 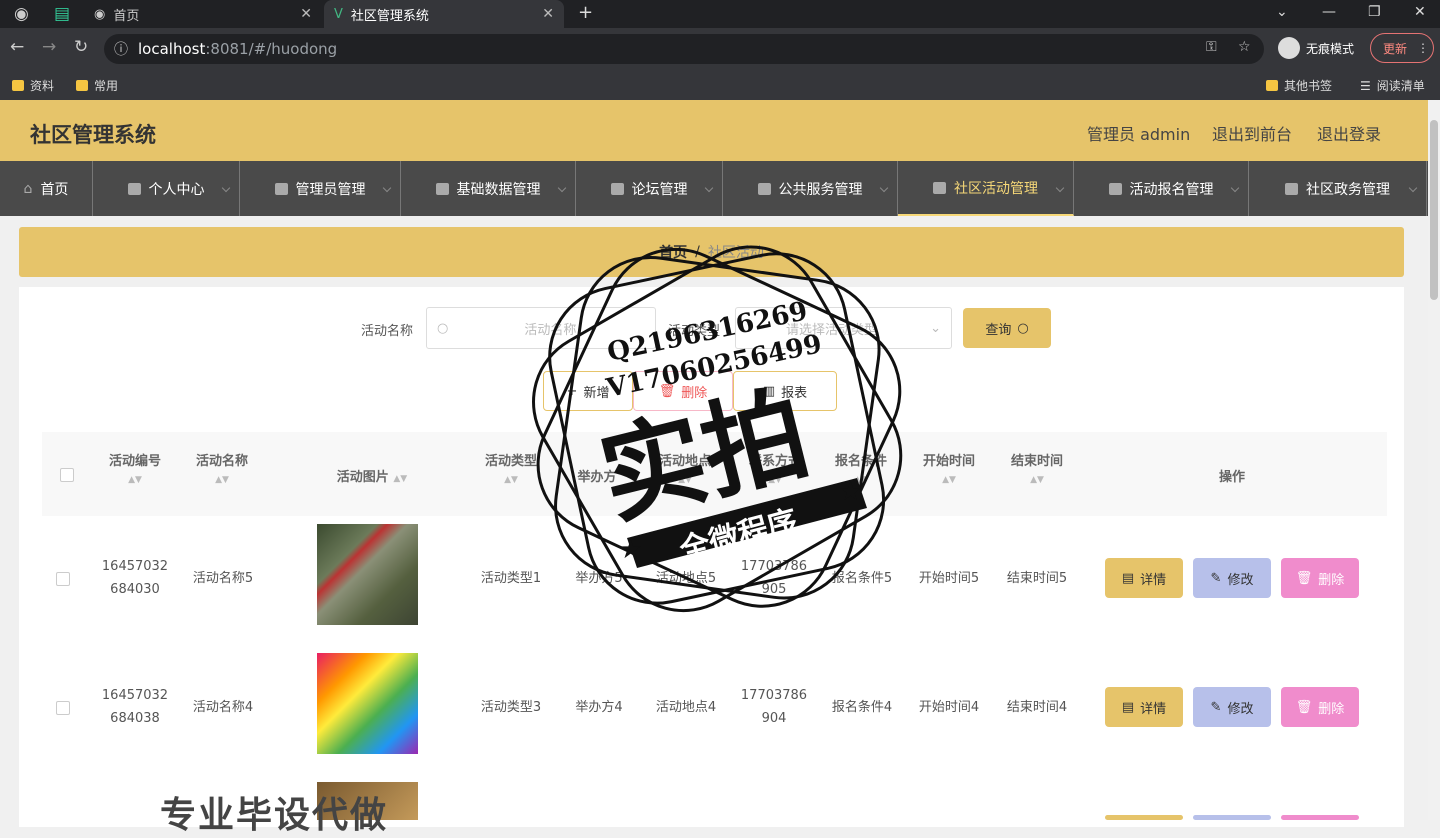 What do you see at coordinates (585, 12) in the screenshot?
I see `new-tab-icon: +` at bounding box center [585, 12].